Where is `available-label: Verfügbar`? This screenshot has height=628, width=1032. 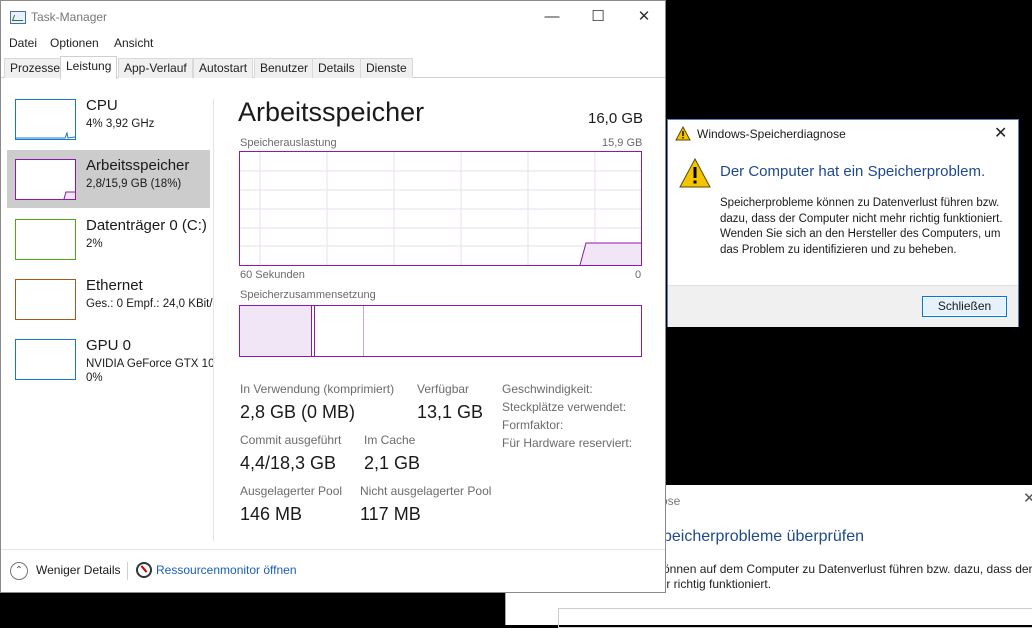
available-label: Verfügbar is located at coordinates (443, 389).